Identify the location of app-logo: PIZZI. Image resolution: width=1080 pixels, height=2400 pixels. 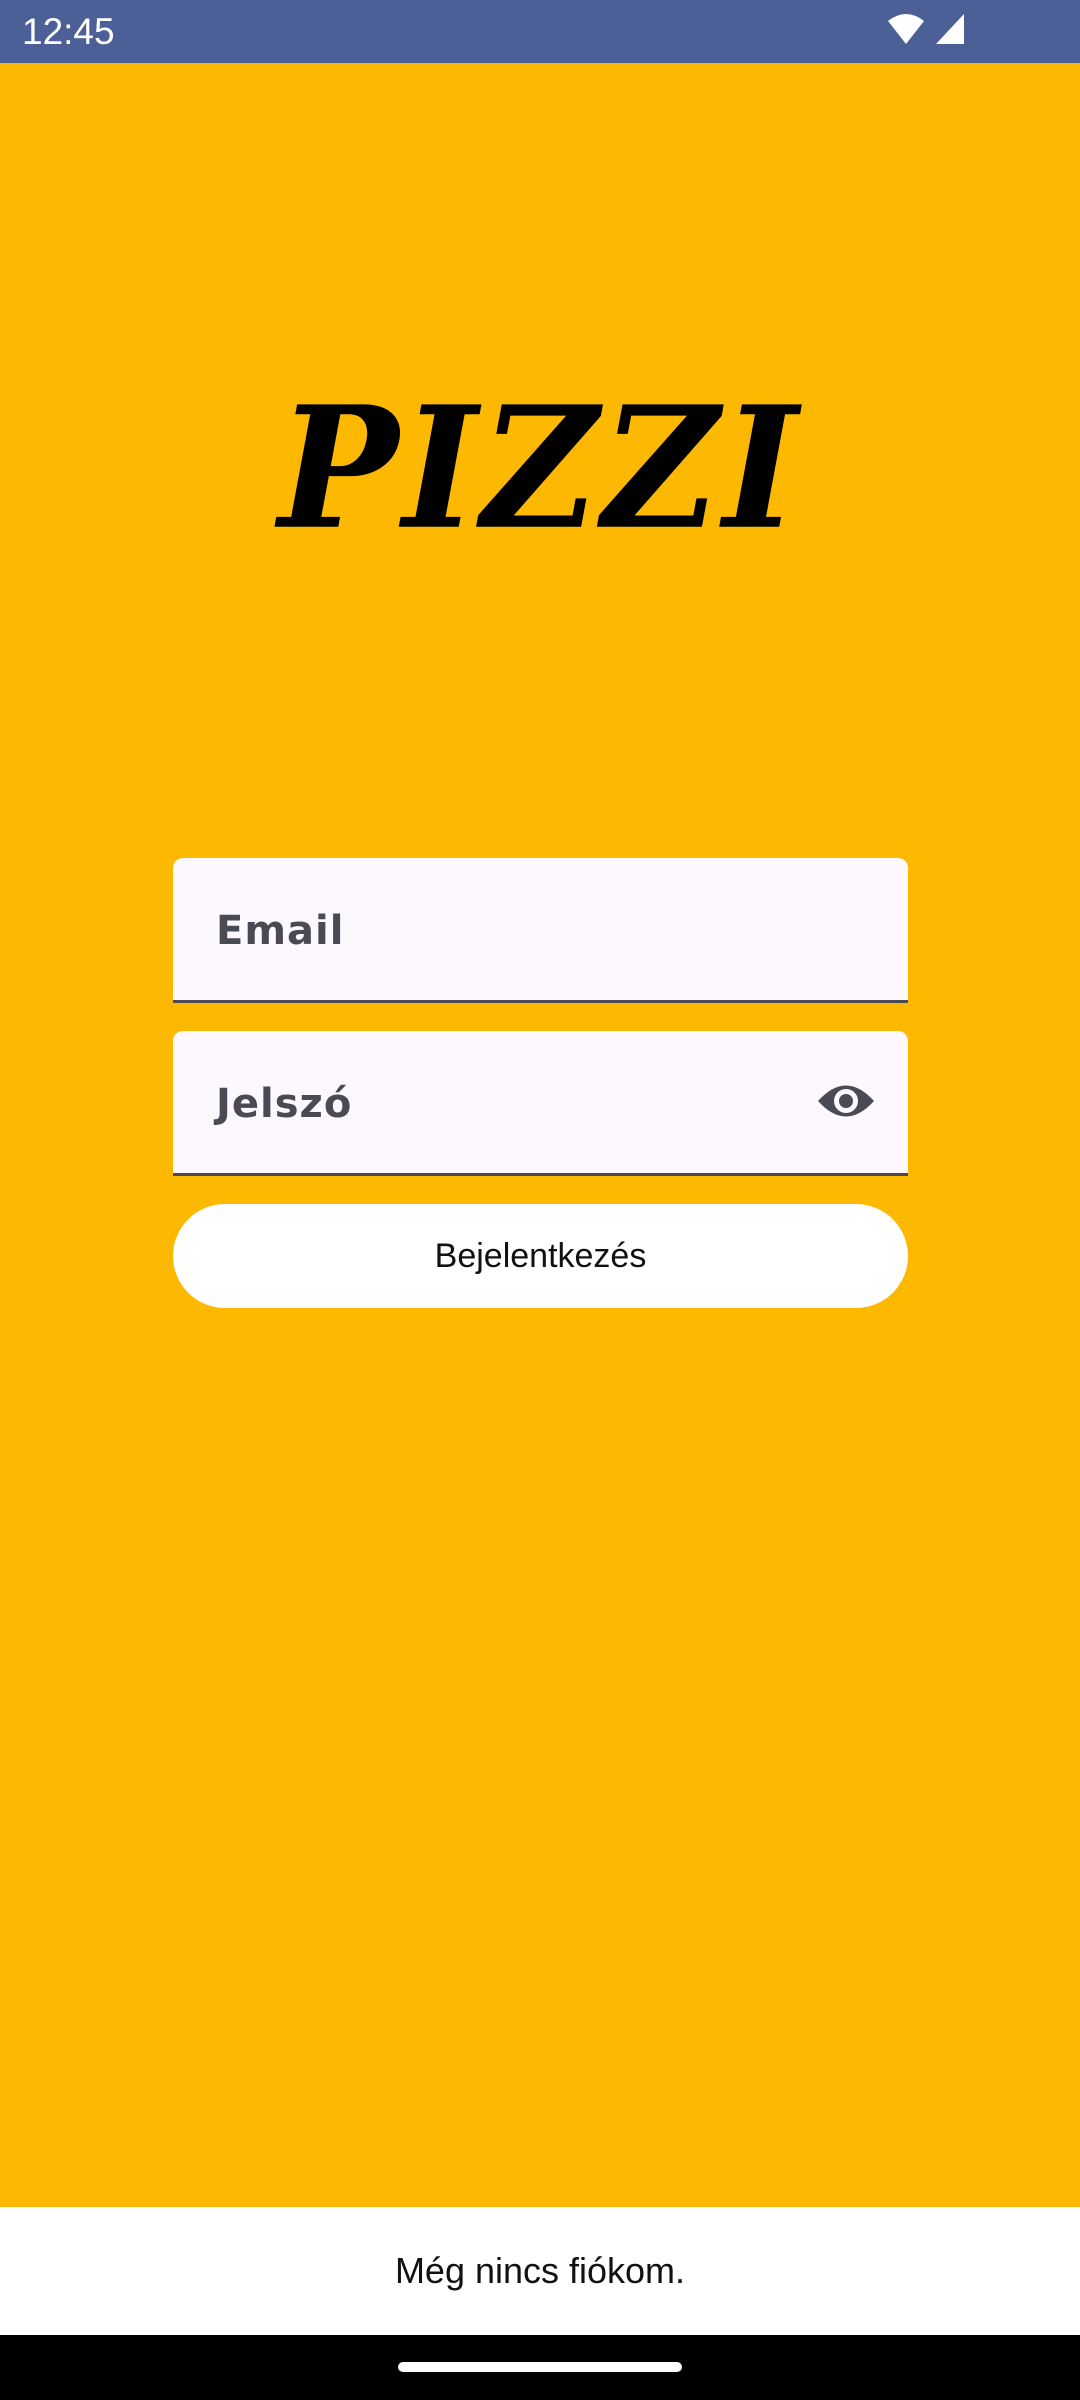
(540, 468).